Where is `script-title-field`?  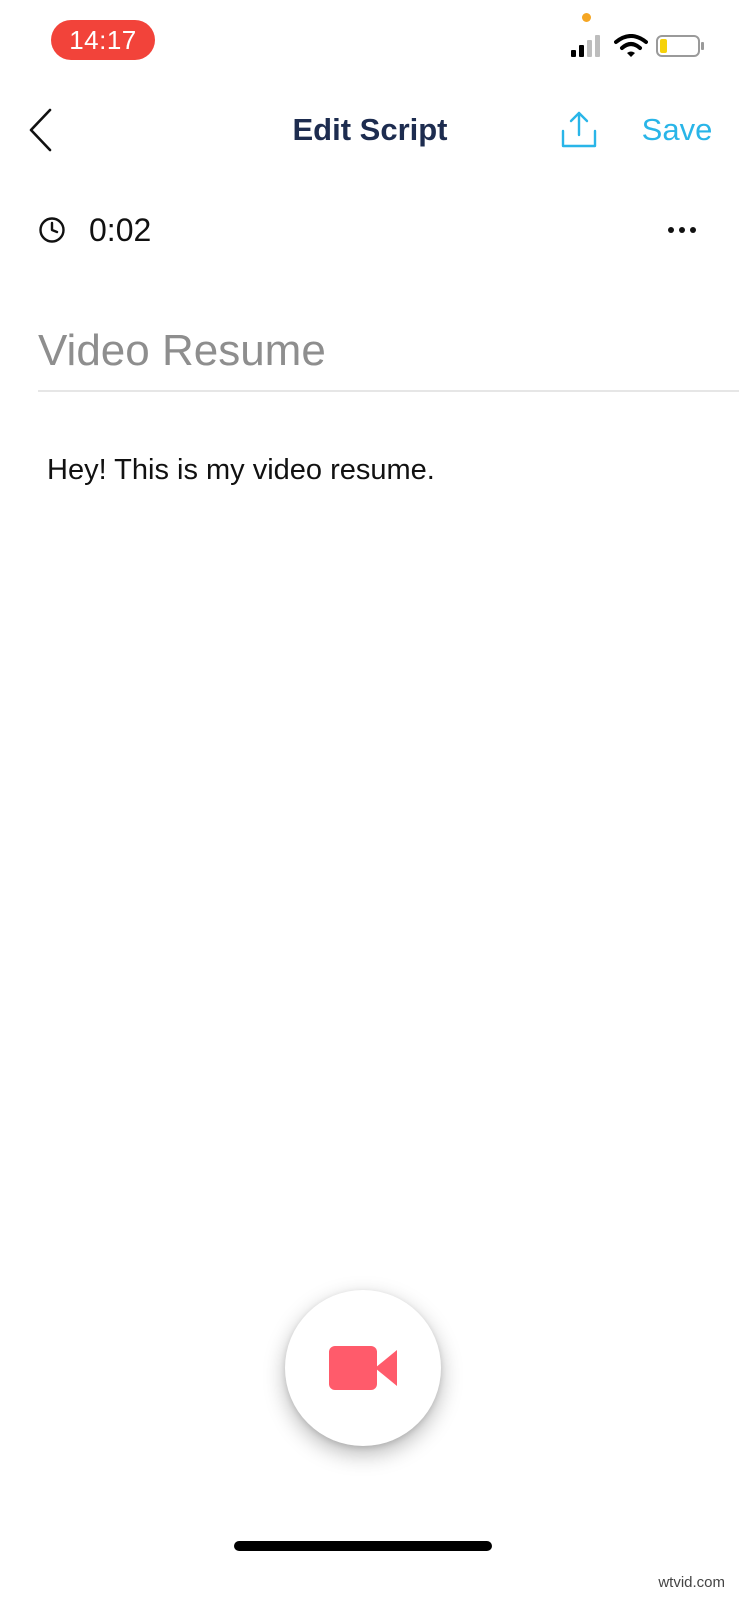
script-title-field is located at coordinates (388, 356).